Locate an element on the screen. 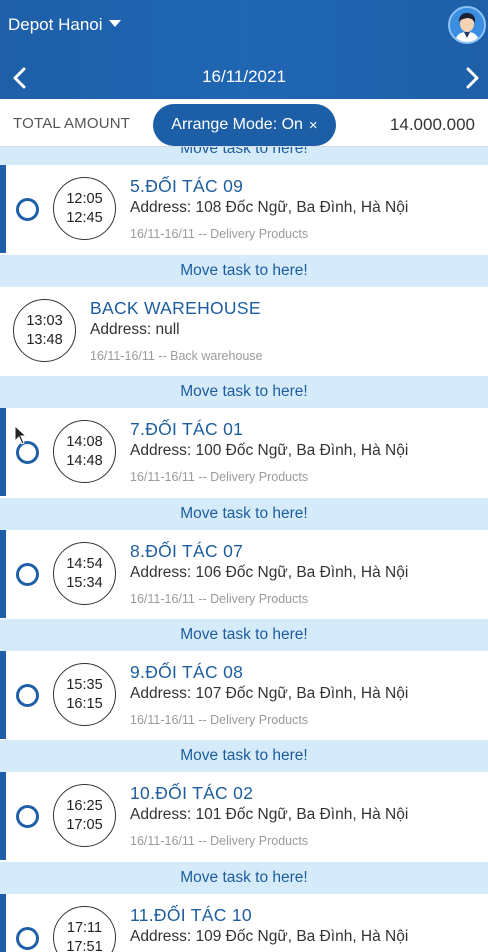 The height and width of the screenshot is (952, 488). task-title: 8.ĐỐI TÁC 07 is located at coordinates (186, 551).